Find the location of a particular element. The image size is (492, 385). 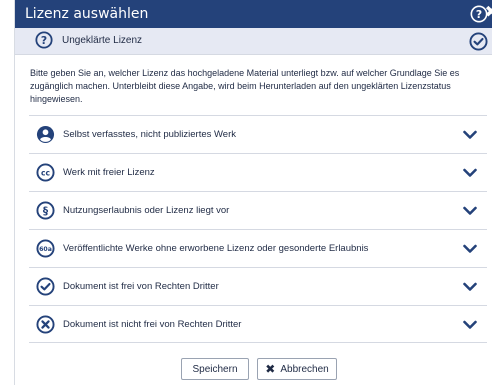

question-circle-icon: ? is located at coordinates (44, 40).